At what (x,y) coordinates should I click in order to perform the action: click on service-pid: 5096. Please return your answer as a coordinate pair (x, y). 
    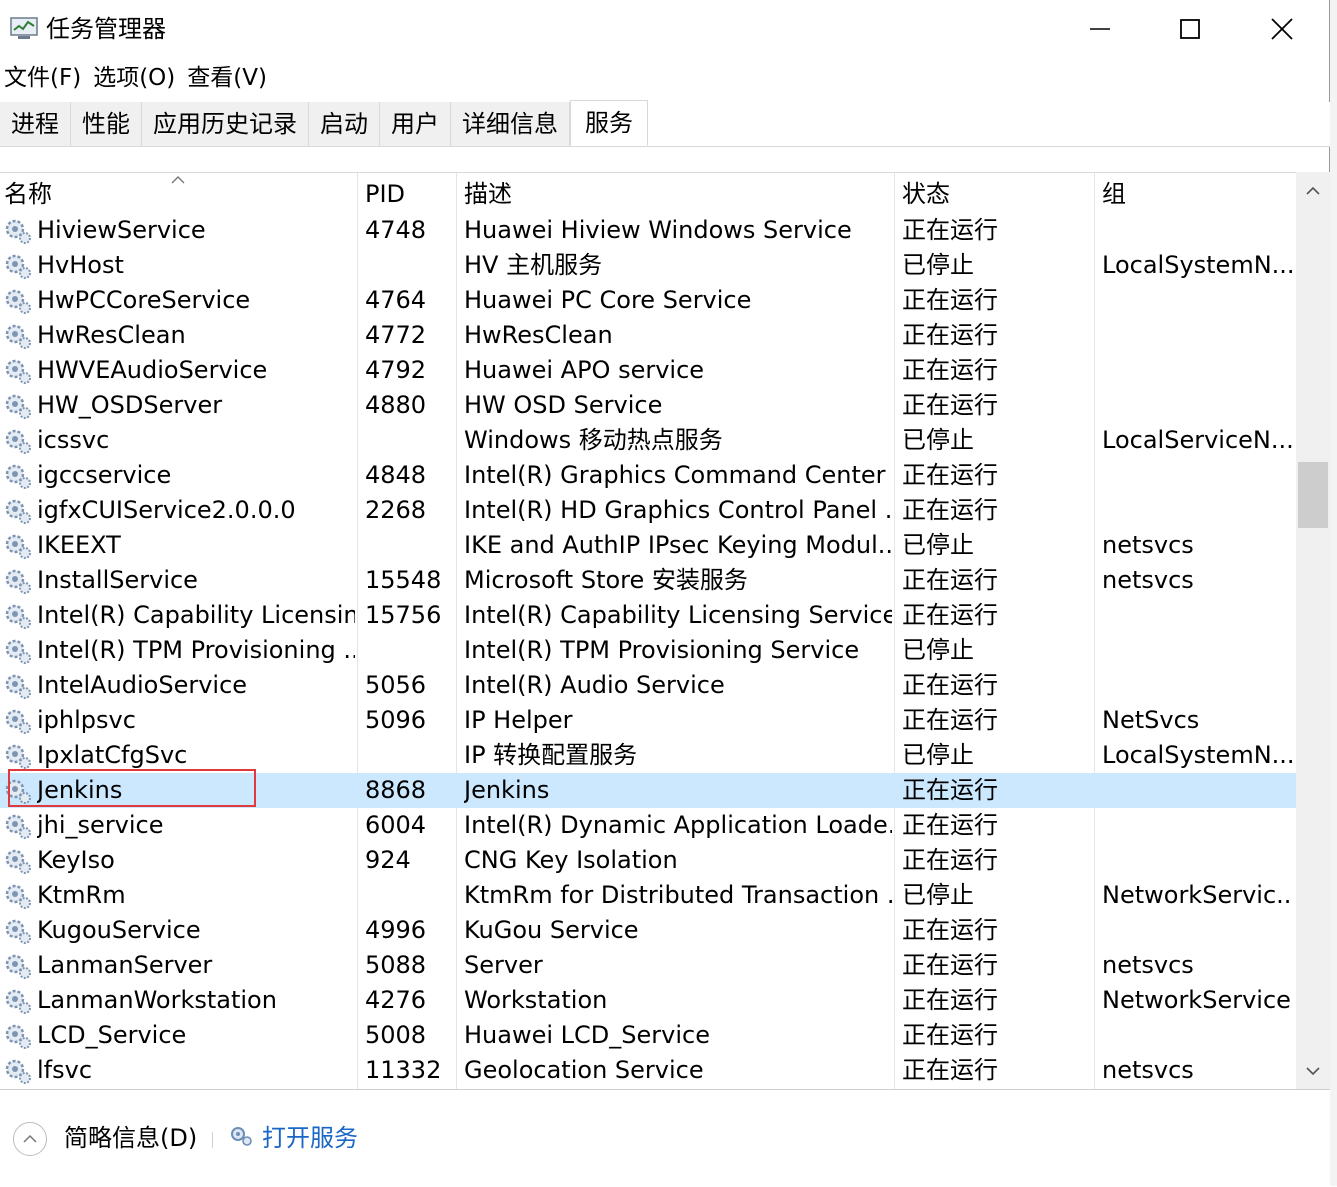
    Looking at the image, I should click on (396, 720).